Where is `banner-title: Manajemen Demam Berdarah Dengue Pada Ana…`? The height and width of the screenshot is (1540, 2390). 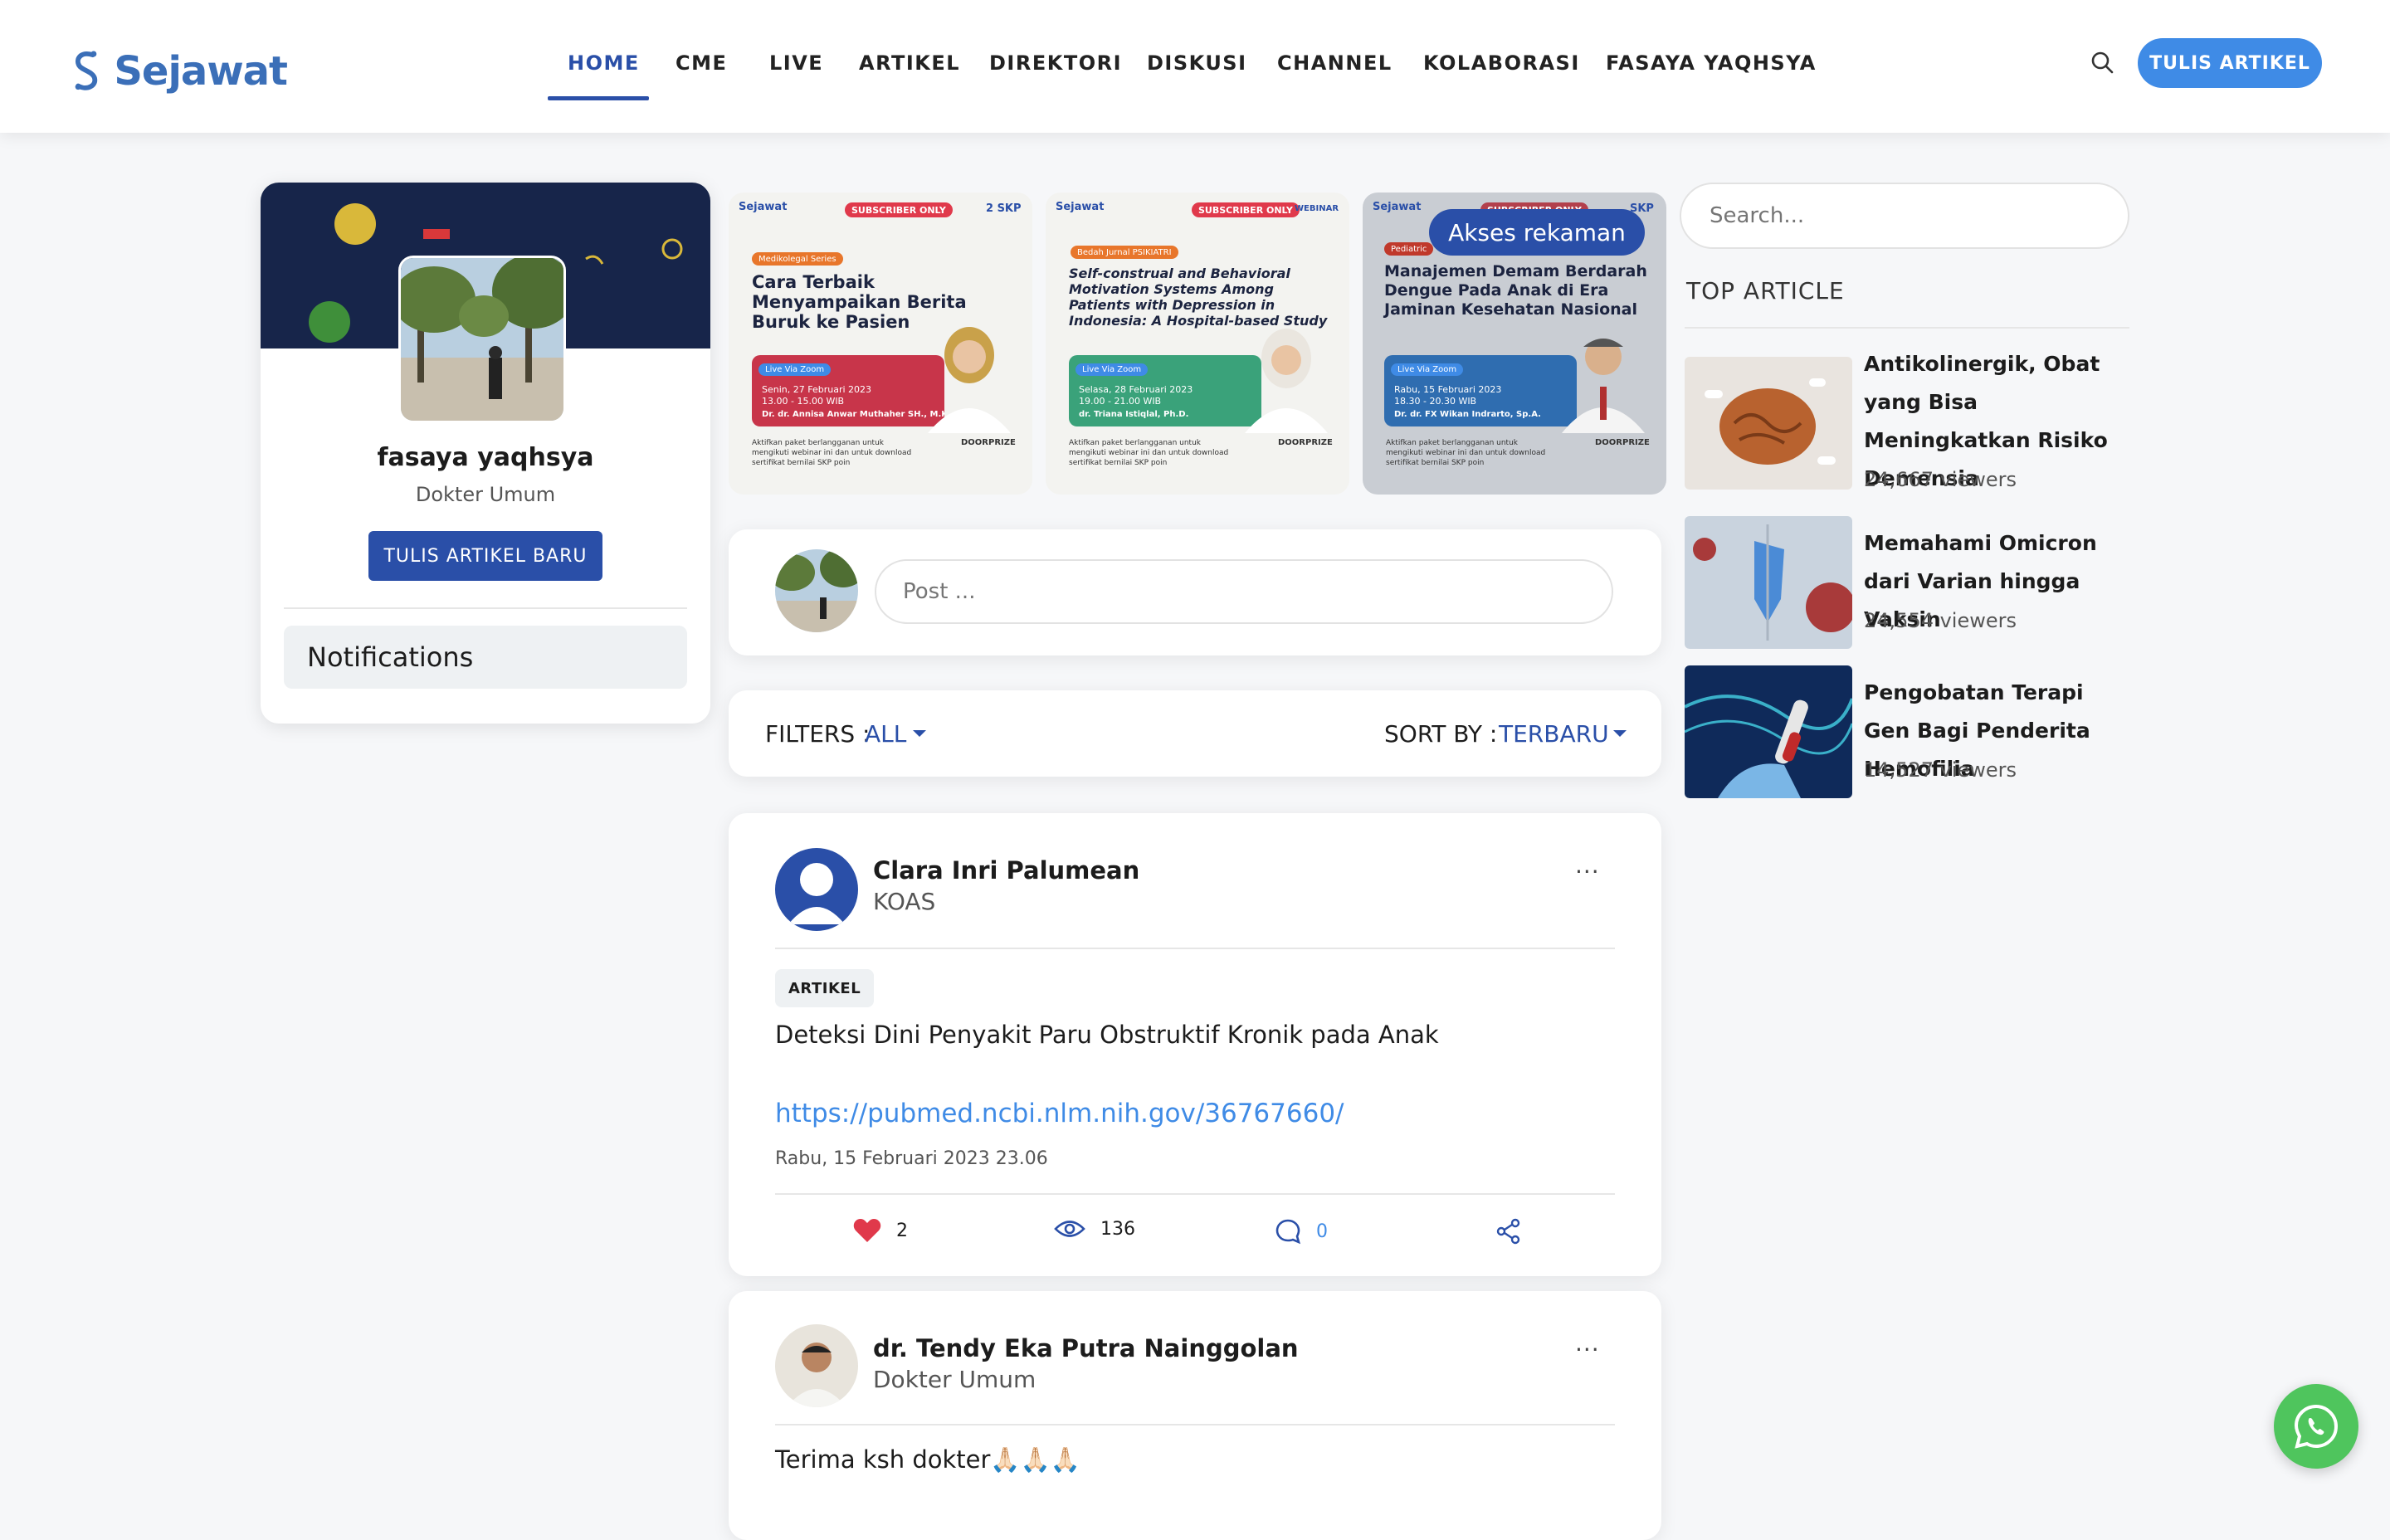 banner-title: Manajemen Demam Berdarah Dengue Pada Ana… is located at coordinates (1516, 290).